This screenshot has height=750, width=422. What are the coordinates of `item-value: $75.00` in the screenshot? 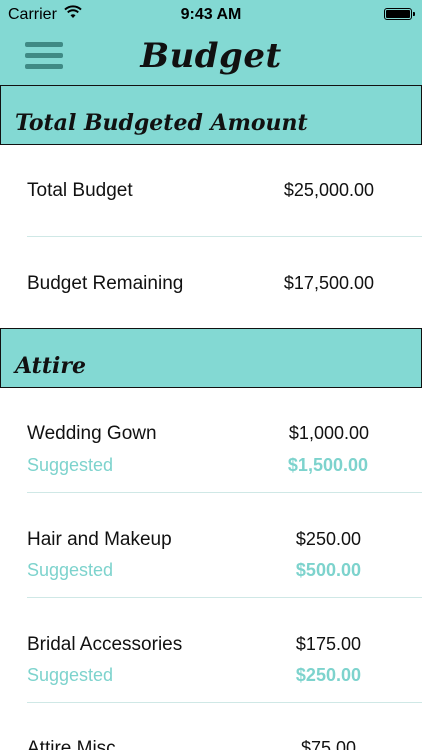 It's located at (328, 744).